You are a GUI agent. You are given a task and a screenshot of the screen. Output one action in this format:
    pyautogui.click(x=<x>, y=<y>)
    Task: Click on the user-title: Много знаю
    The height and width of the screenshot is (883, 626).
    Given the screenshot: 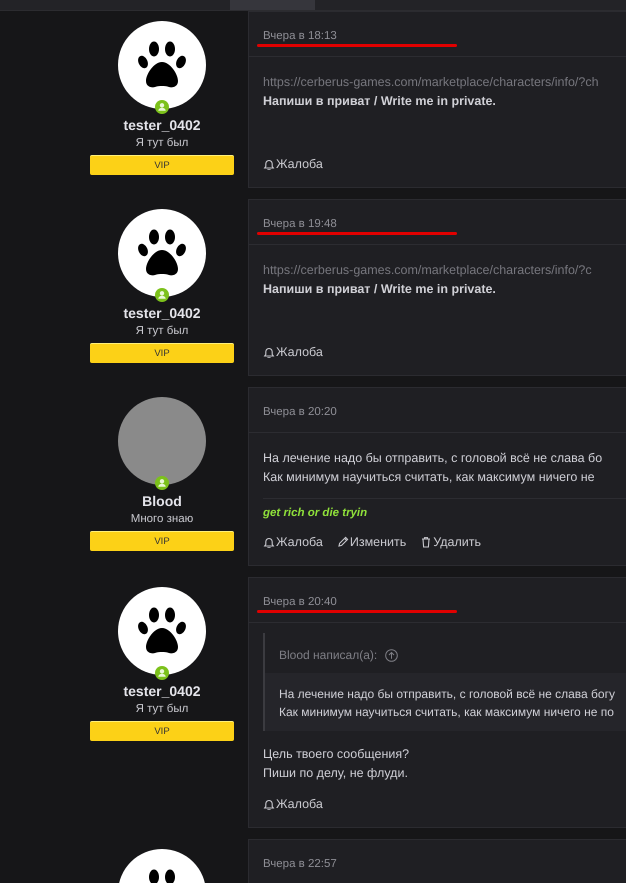 What is the action you would take?
    pyautogui.click(x=162, y=519)
    